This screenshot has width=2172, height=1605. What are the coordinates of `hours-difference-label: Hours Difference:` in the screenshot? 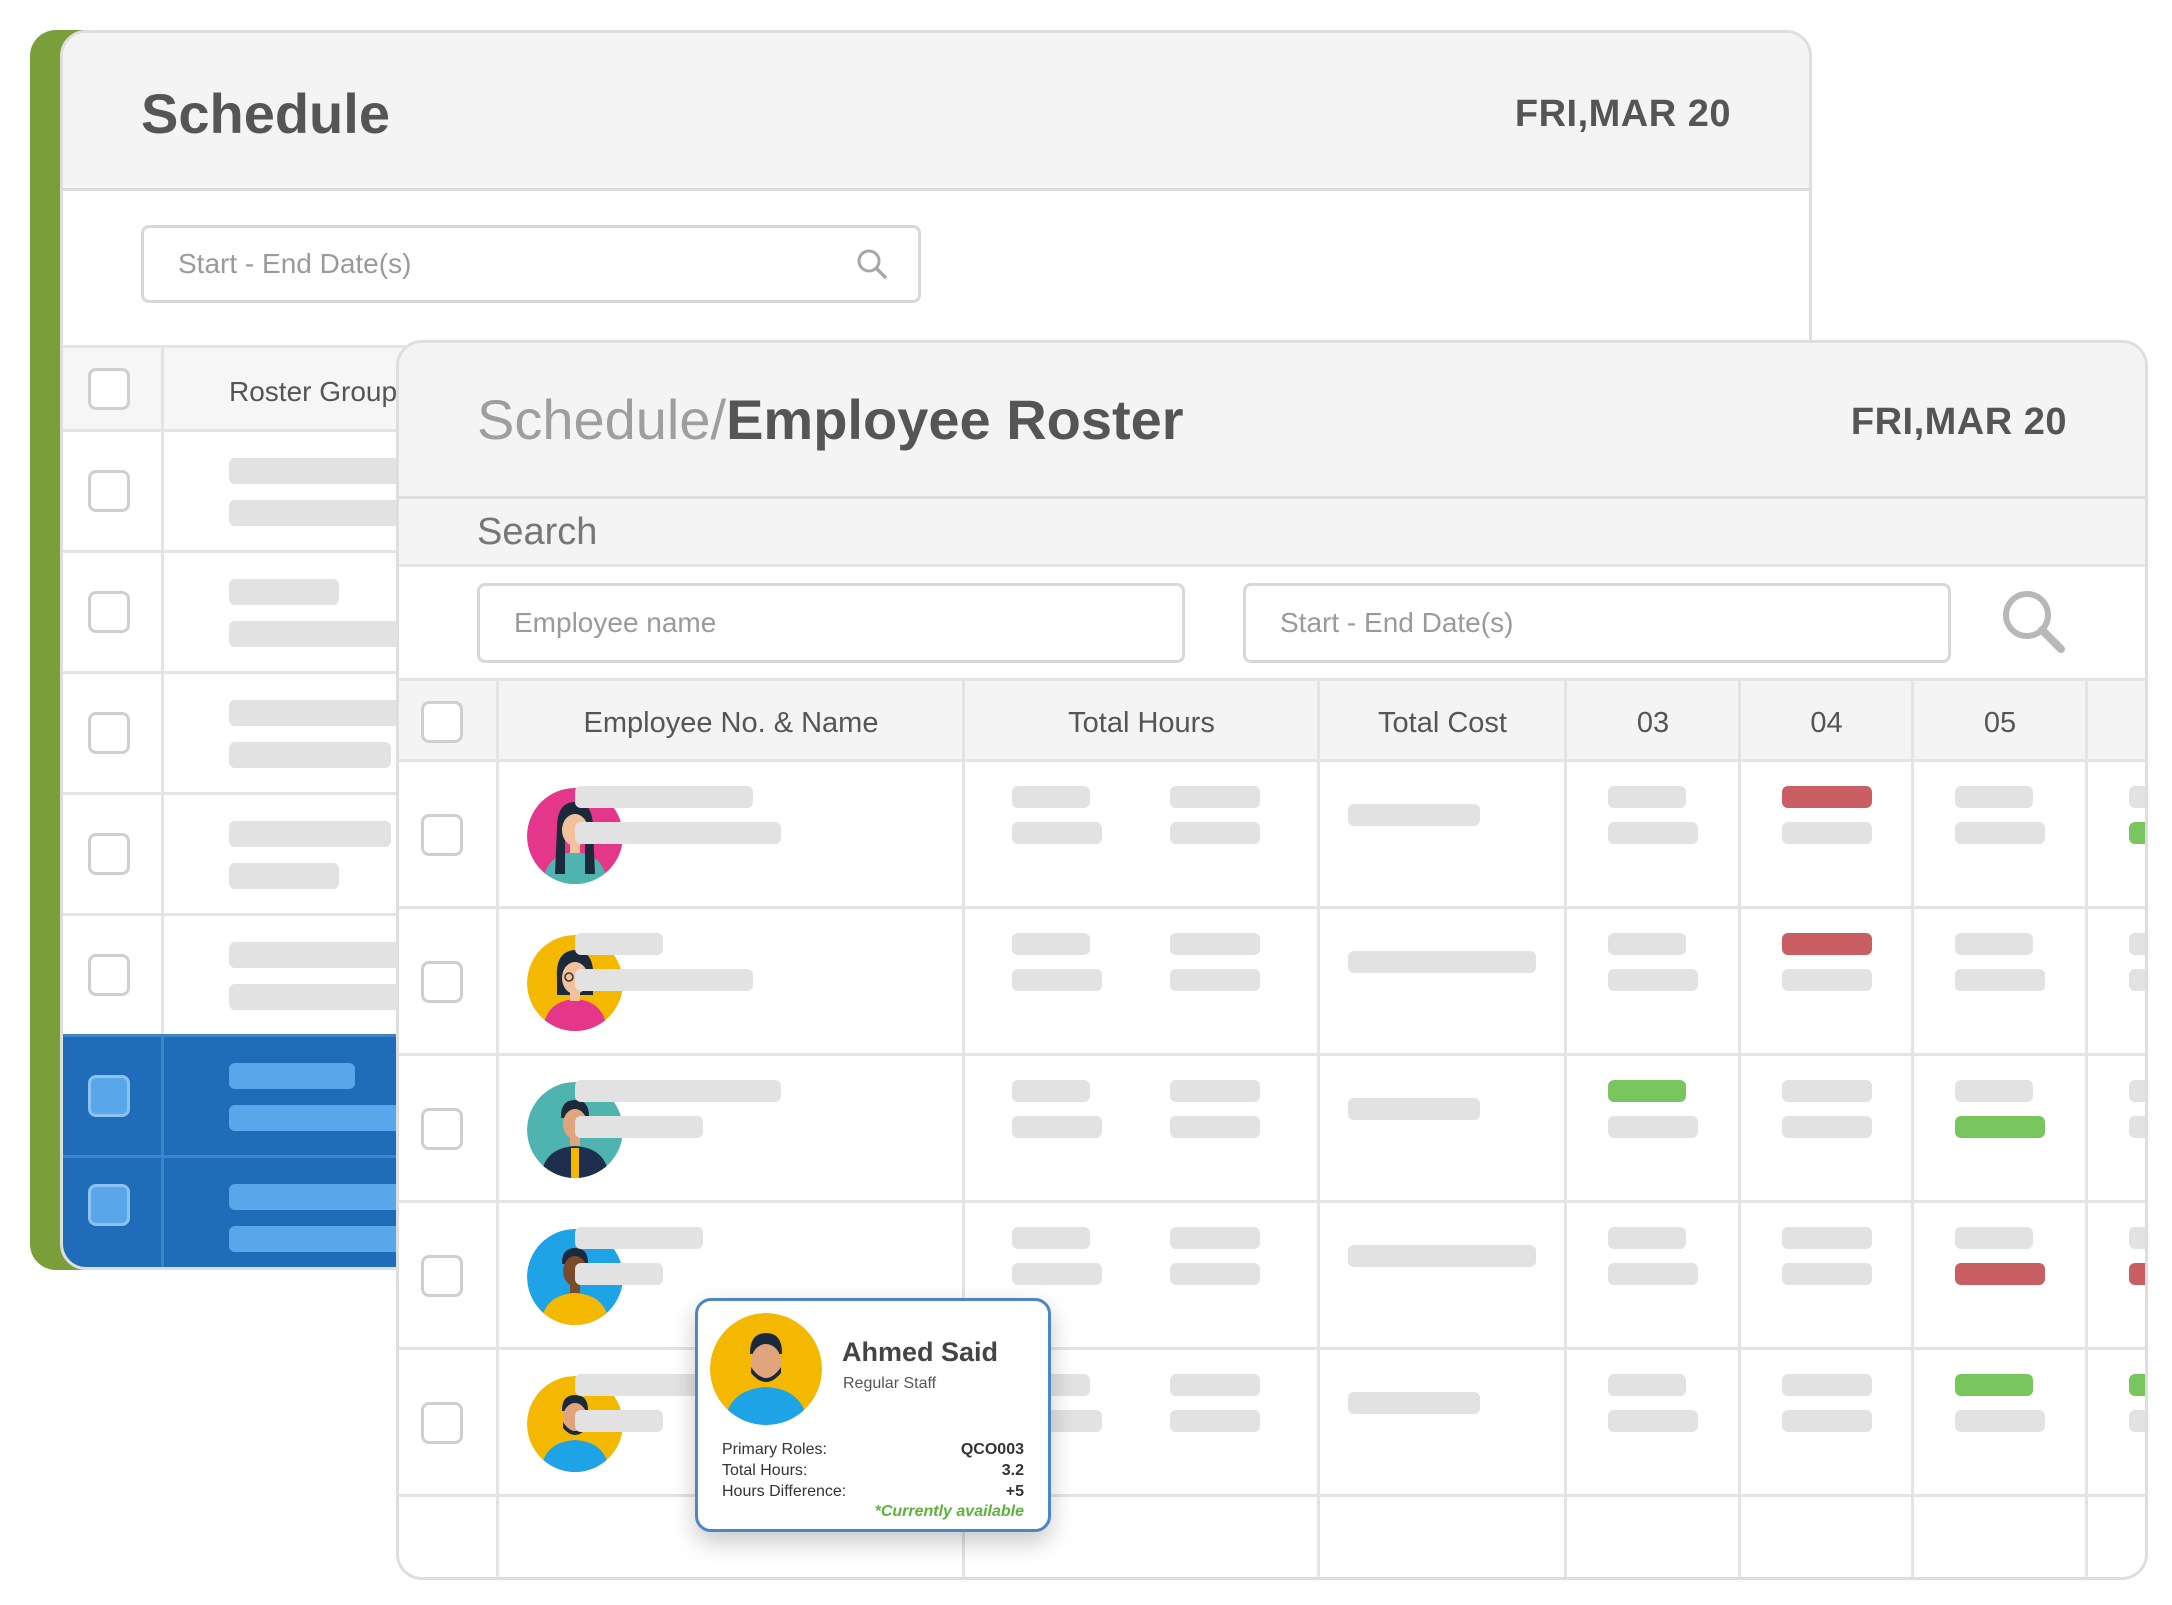 It's located at (784, 1491).